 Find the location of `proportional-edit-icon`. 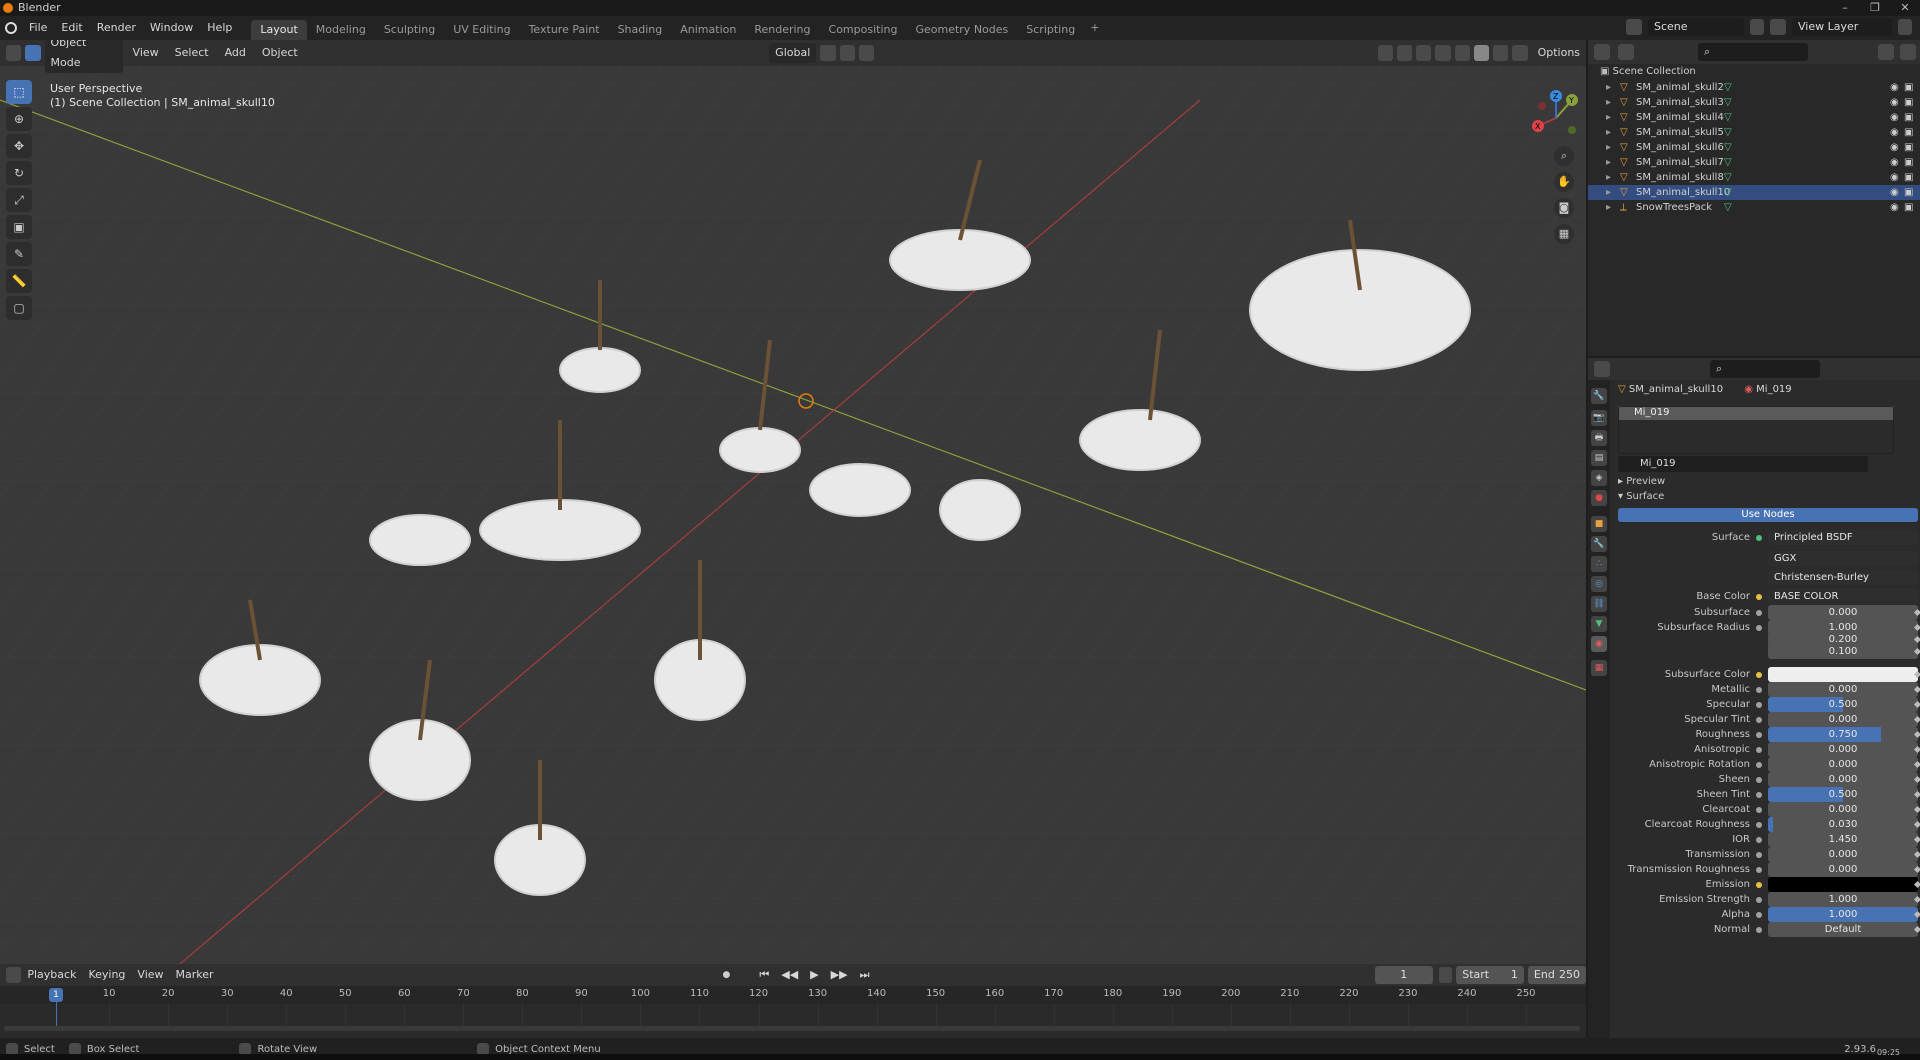

proportional-edit-icon is located at coordinates (866, 53).